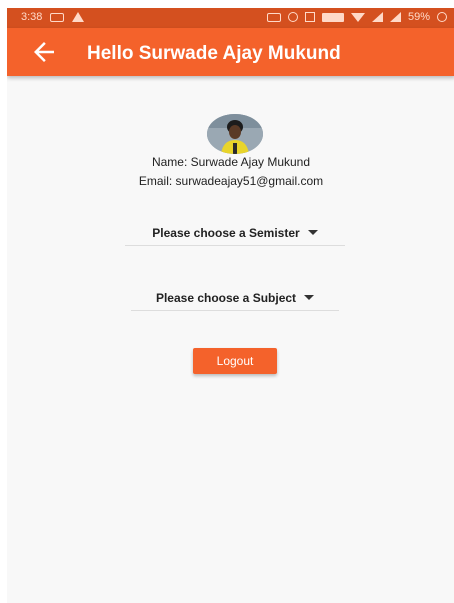  Describe the element at coordinates (44, 52) in the screenshot. I see `arrow-left-icon` at that location.